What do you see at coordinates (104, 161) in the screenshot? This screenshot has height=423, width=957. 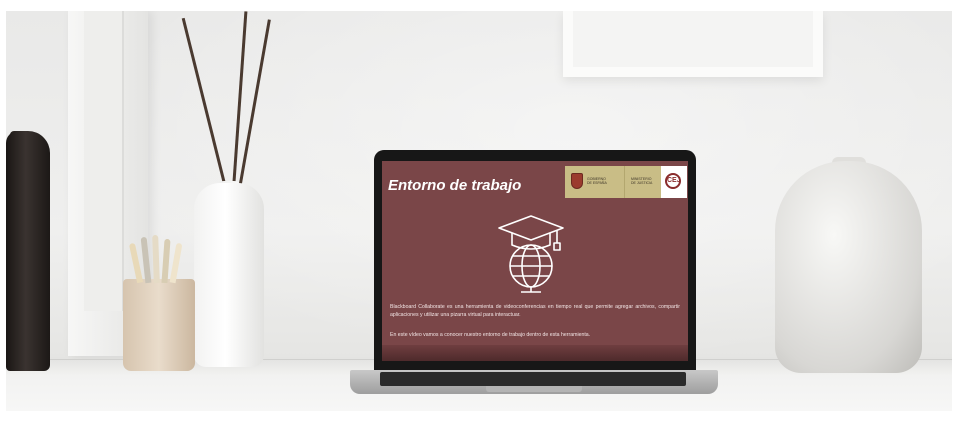 I see `left-picture-frame-inner` at bounding box center [104, 161].